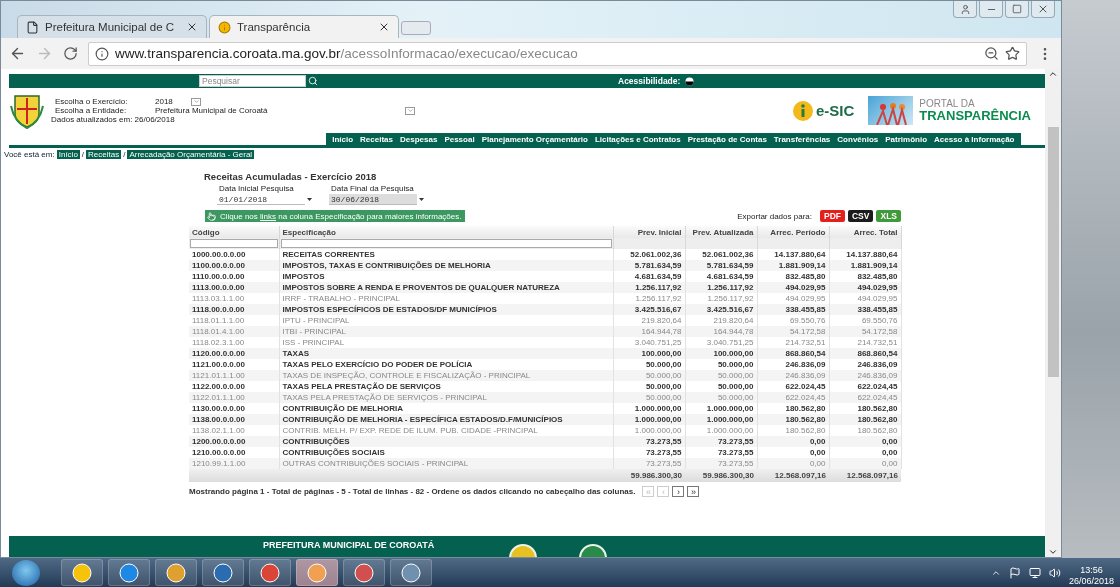 This screenshot has height=587, width=1120. Describe the element at coordinates (638, 139) in the screenshot. I see `menu-item: Licitações e Contratos` at that location.